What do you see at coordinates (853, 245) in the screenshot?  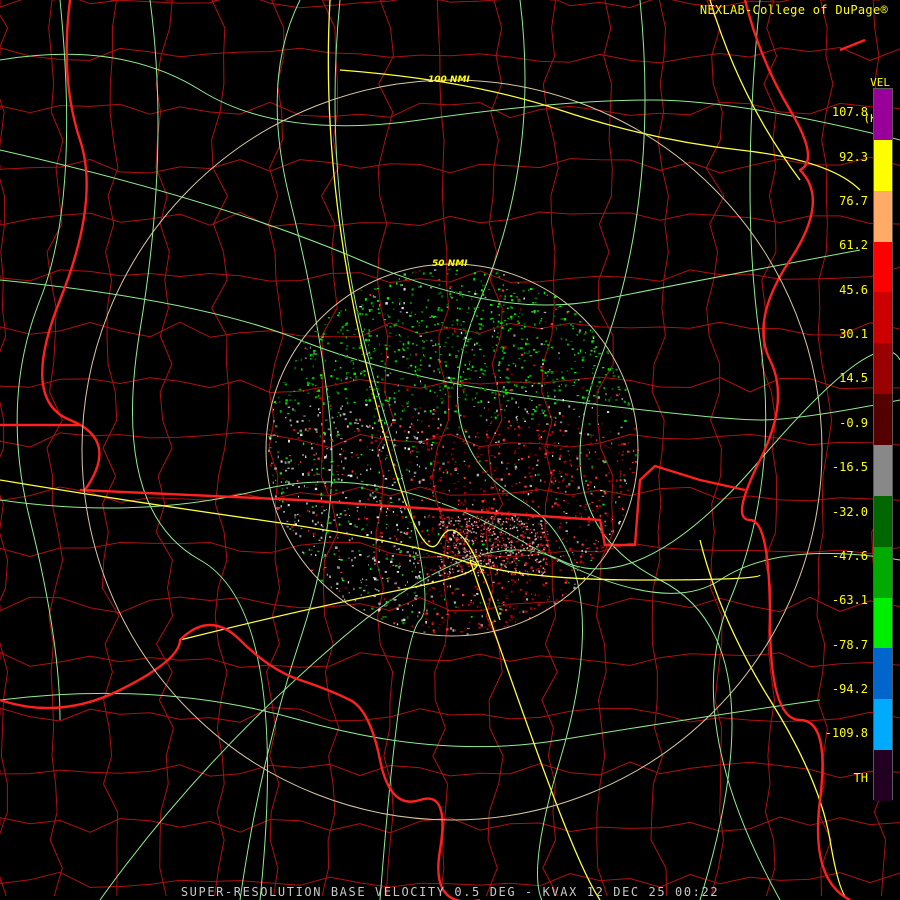 I see `color-scale-tick-label: 61.2` at bounding box center [853, 245].